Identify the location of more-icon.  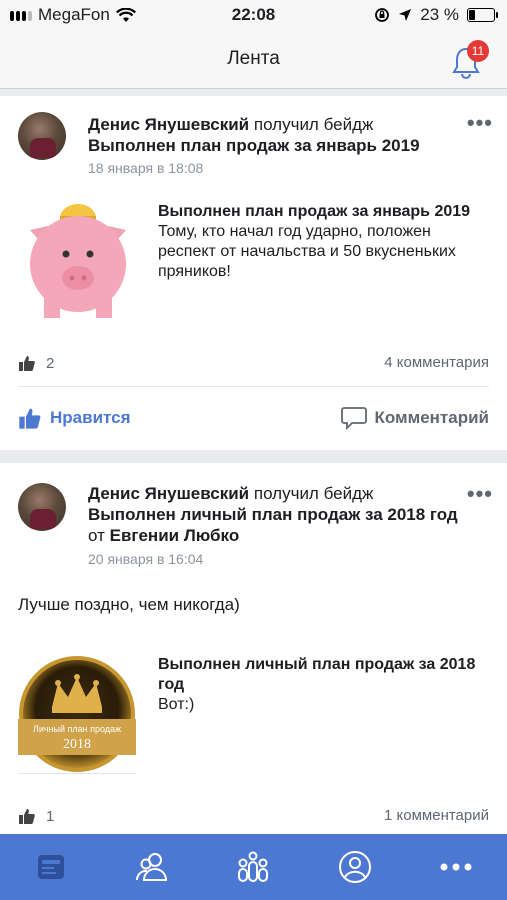
(456, 867).